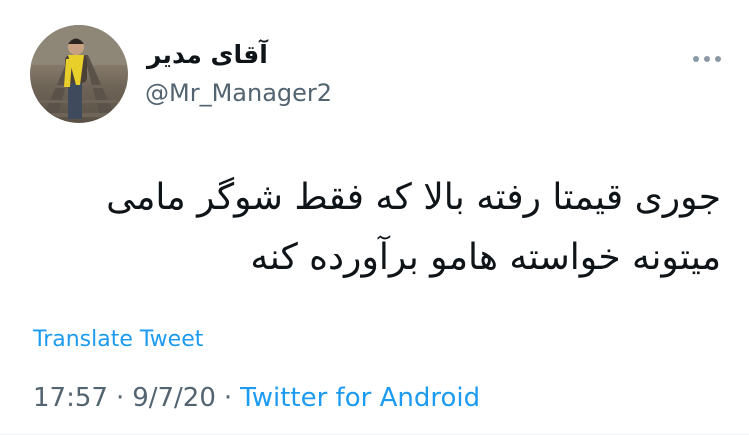 Image resolution: width=749 pixels, height=435 pixels. Describe the element at coordinates (413, 197) in the screenshot. I see `tweet-text-line: جوری قیمتا رفته بالا که فقط شوگر مامی` at that location.